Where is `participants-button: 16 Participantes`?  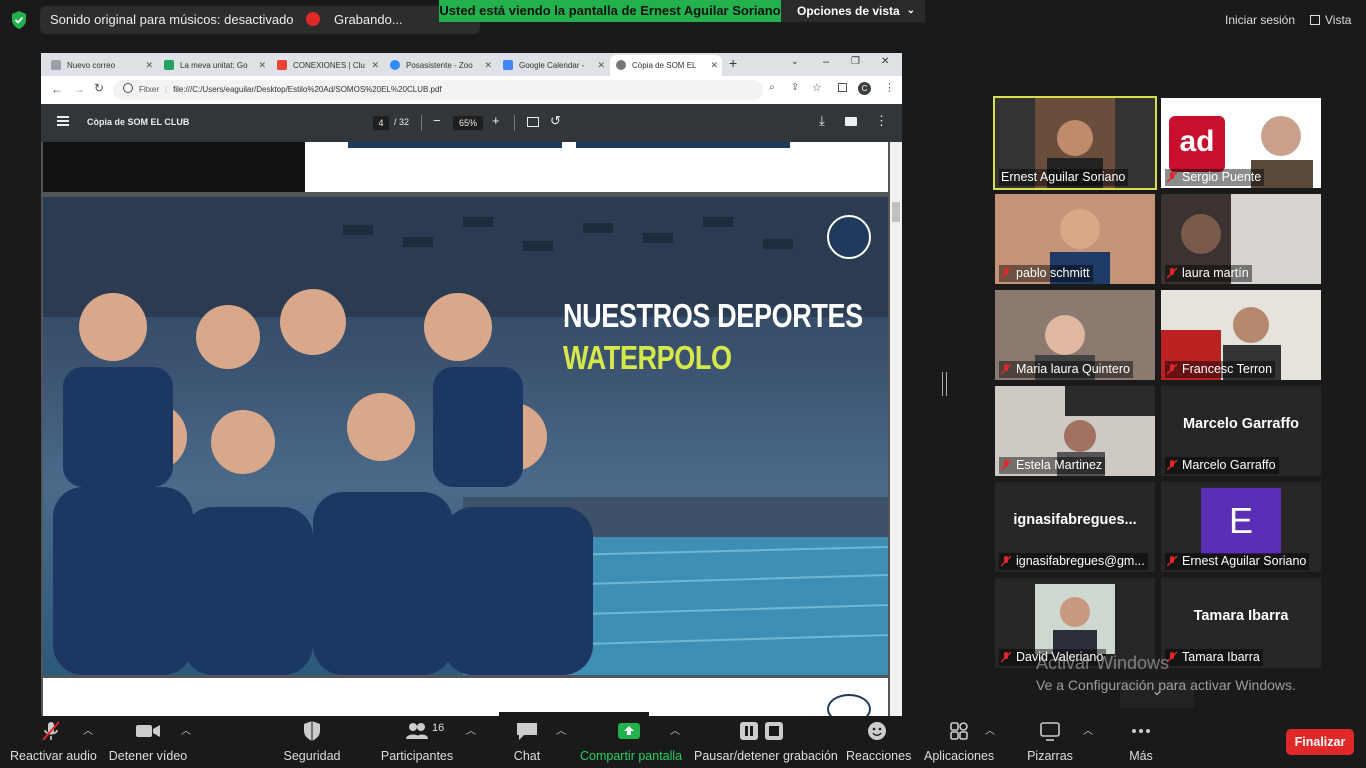 participants-button: 16 Participantes is located at coordinates (417, 741).